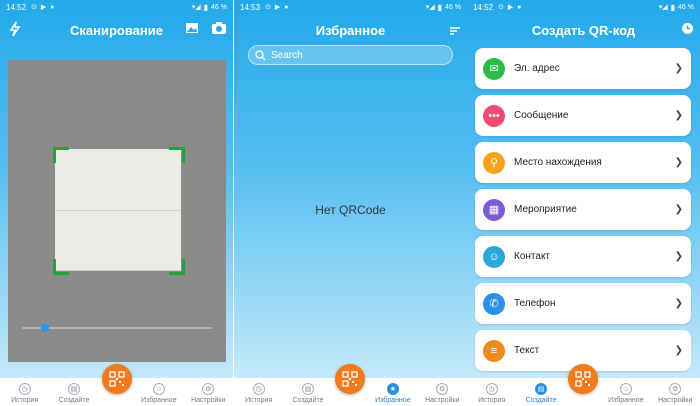 This screenshot has height=406, width=700. I want to click on page-title: Сканирование, so click(116, 30).